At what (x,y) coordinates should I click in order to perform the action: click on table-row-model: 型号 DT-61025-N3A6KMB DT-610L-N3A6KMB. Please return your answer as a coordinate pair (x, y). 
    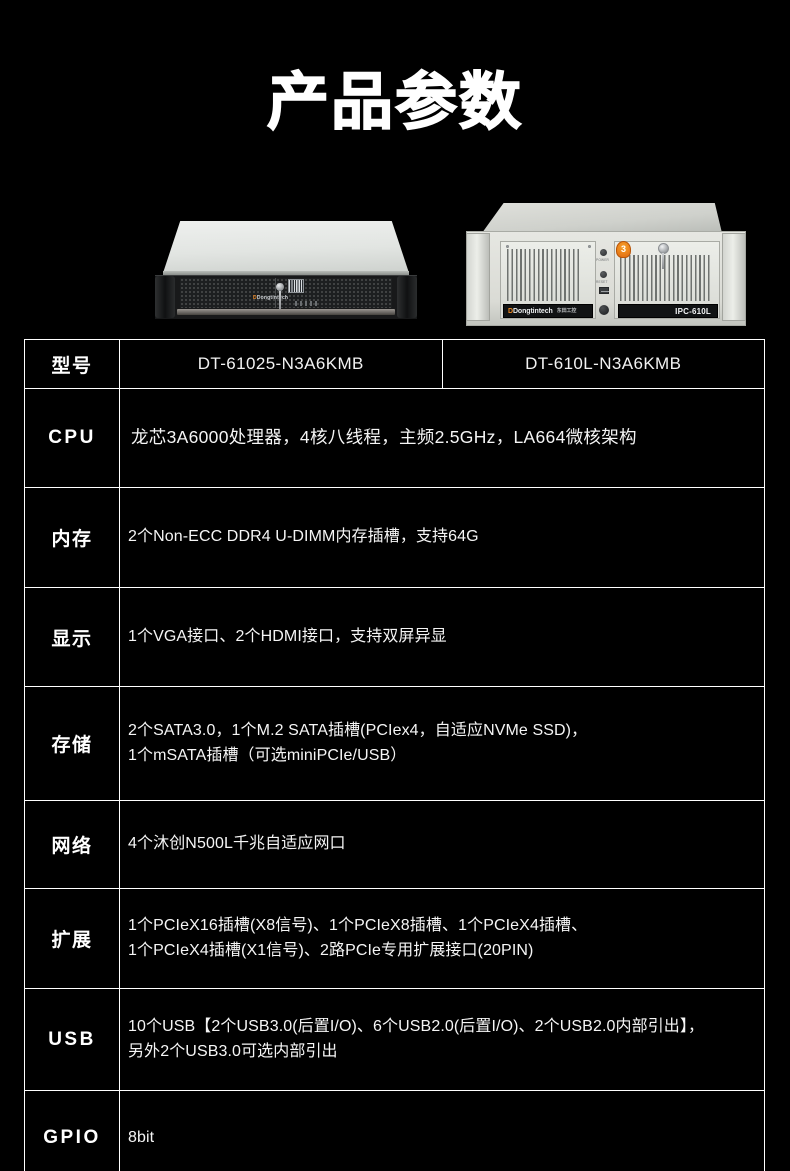
    Looking at the image, I should click on (394, 364).